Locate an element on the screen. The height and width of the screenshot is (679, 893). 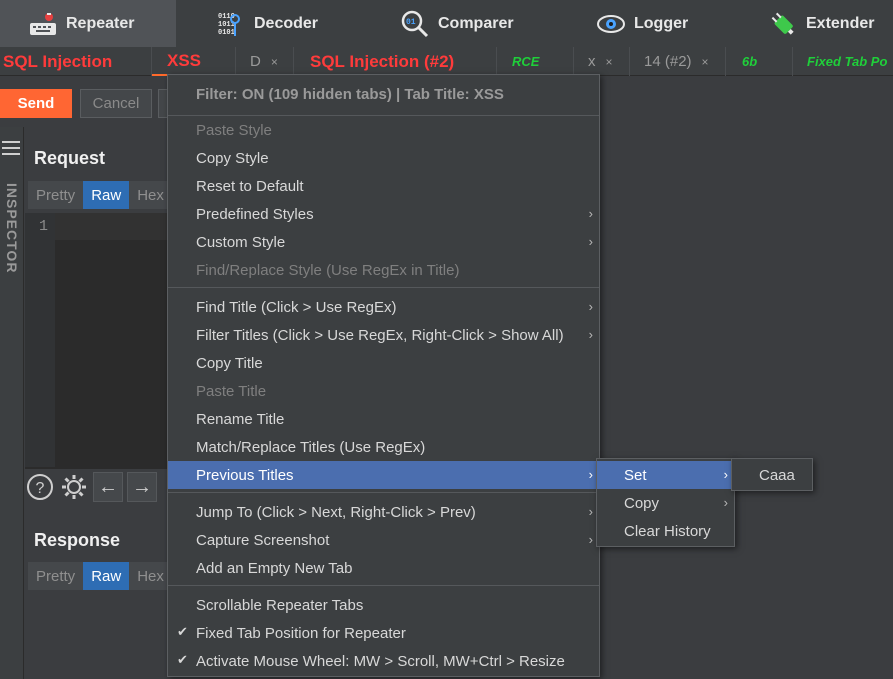
menu-item-label: Caaa is located at coordinates (777, 475).